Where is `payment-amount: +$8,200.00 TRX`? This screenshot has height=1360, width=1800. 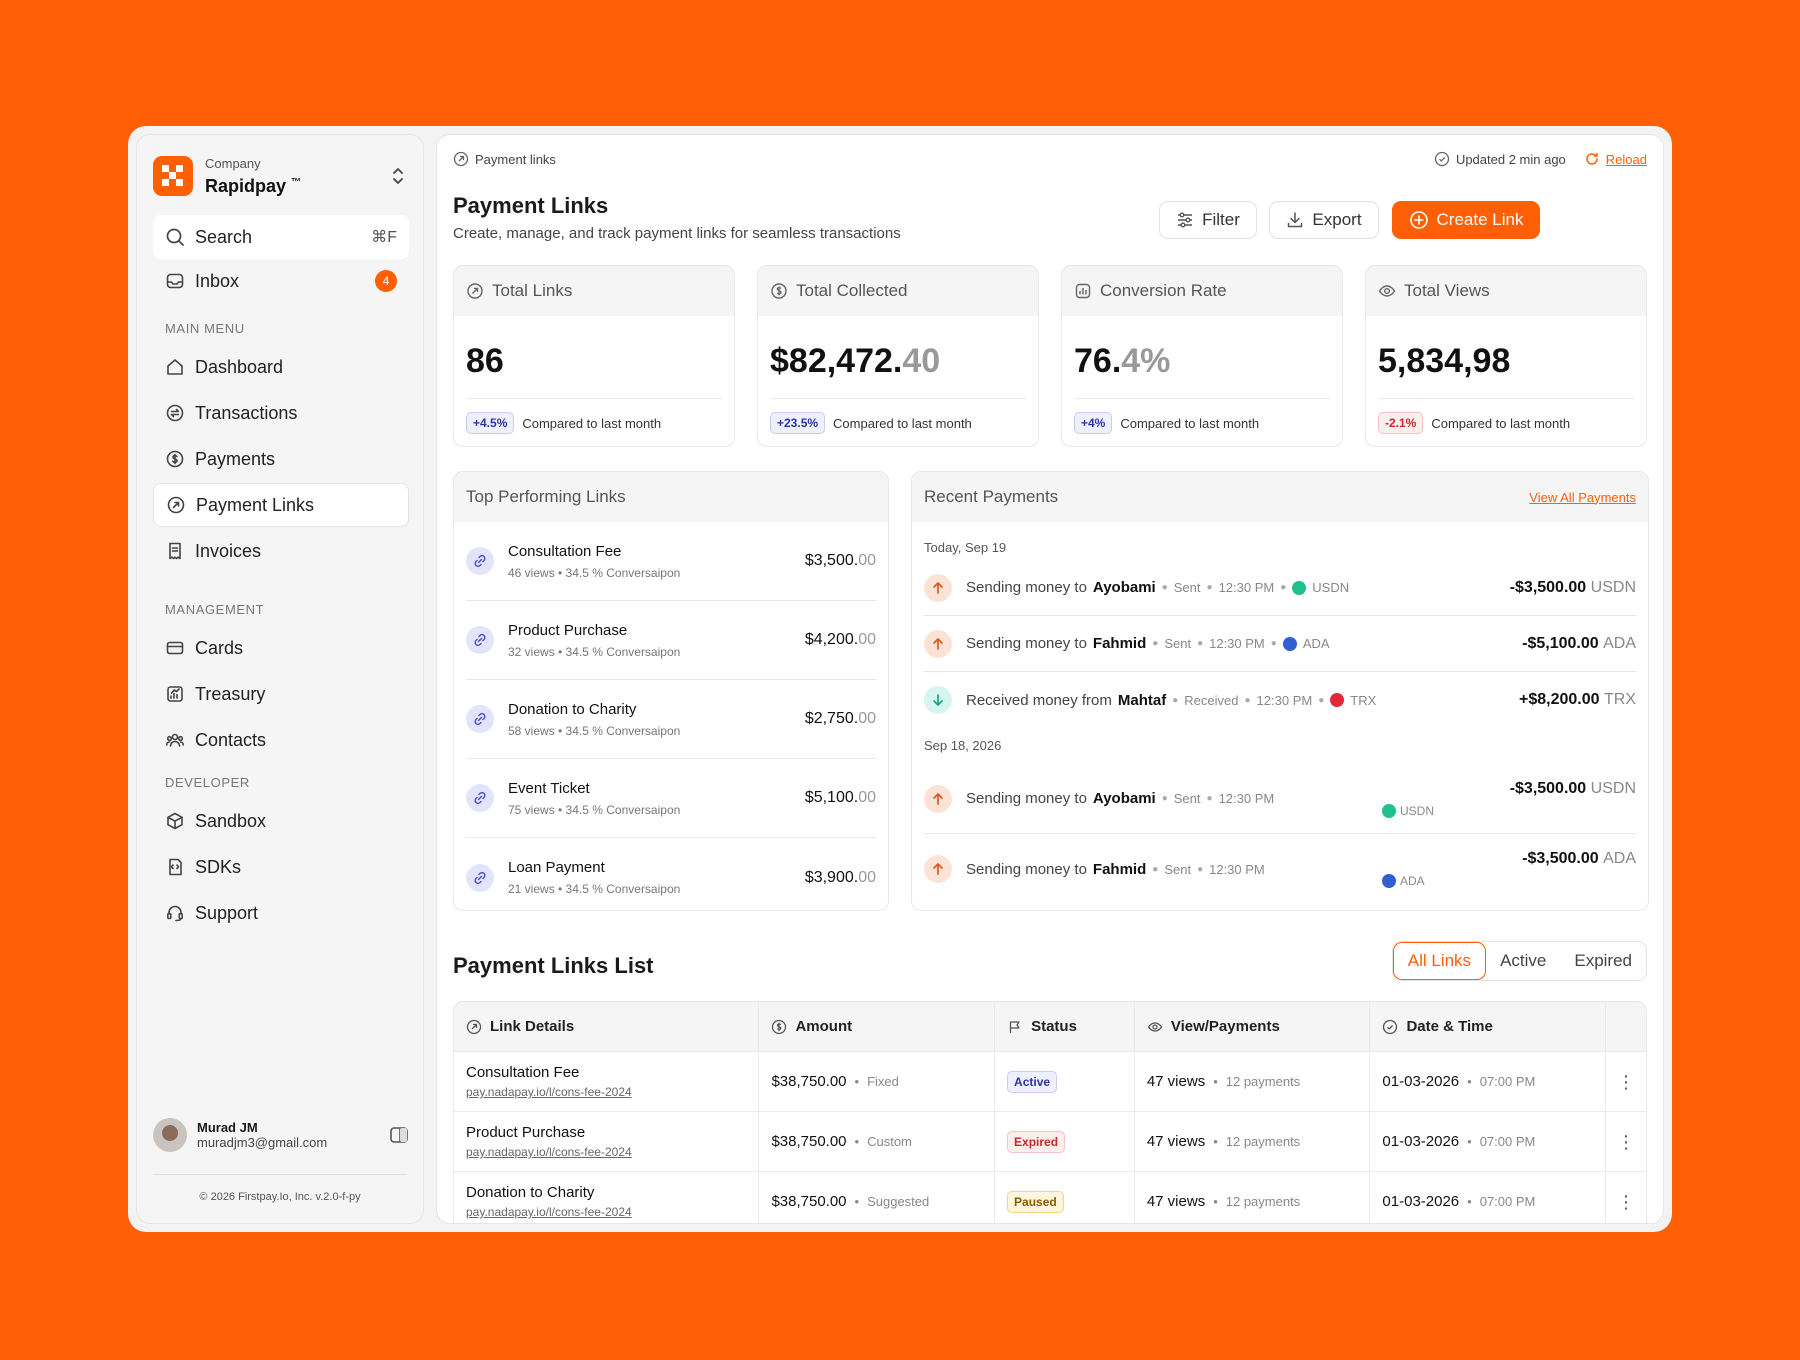
payment-amount: +$8,200.00 TRX is located at coordinates (1577, 699).